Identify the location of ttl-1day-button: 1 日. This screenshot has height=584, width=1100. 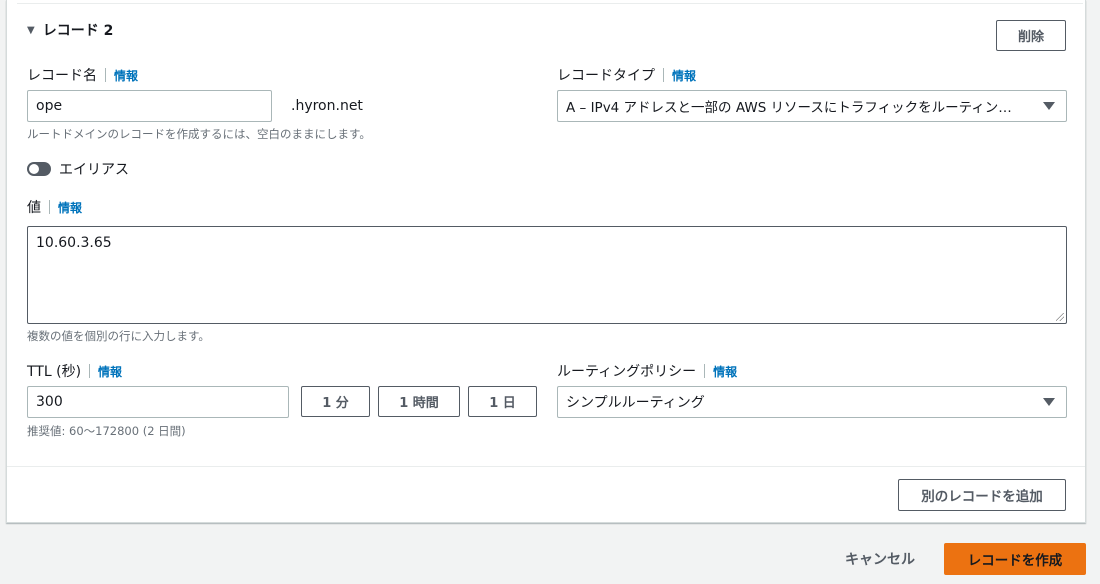
(502, 401).